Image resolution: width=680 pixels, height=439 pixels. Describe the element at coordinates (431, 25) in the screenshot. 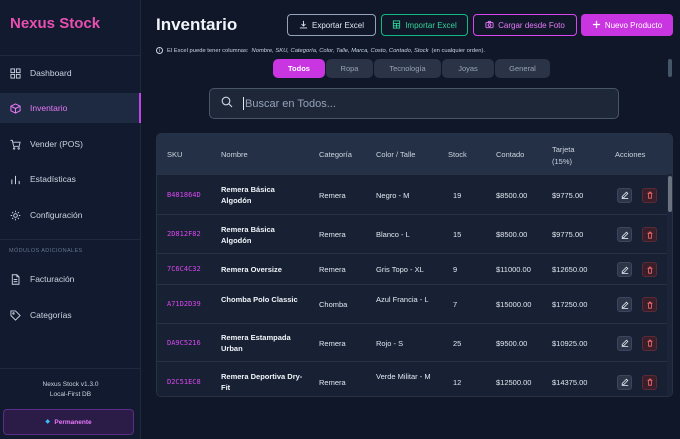

I see `import-label: Importar Excel` at that location.